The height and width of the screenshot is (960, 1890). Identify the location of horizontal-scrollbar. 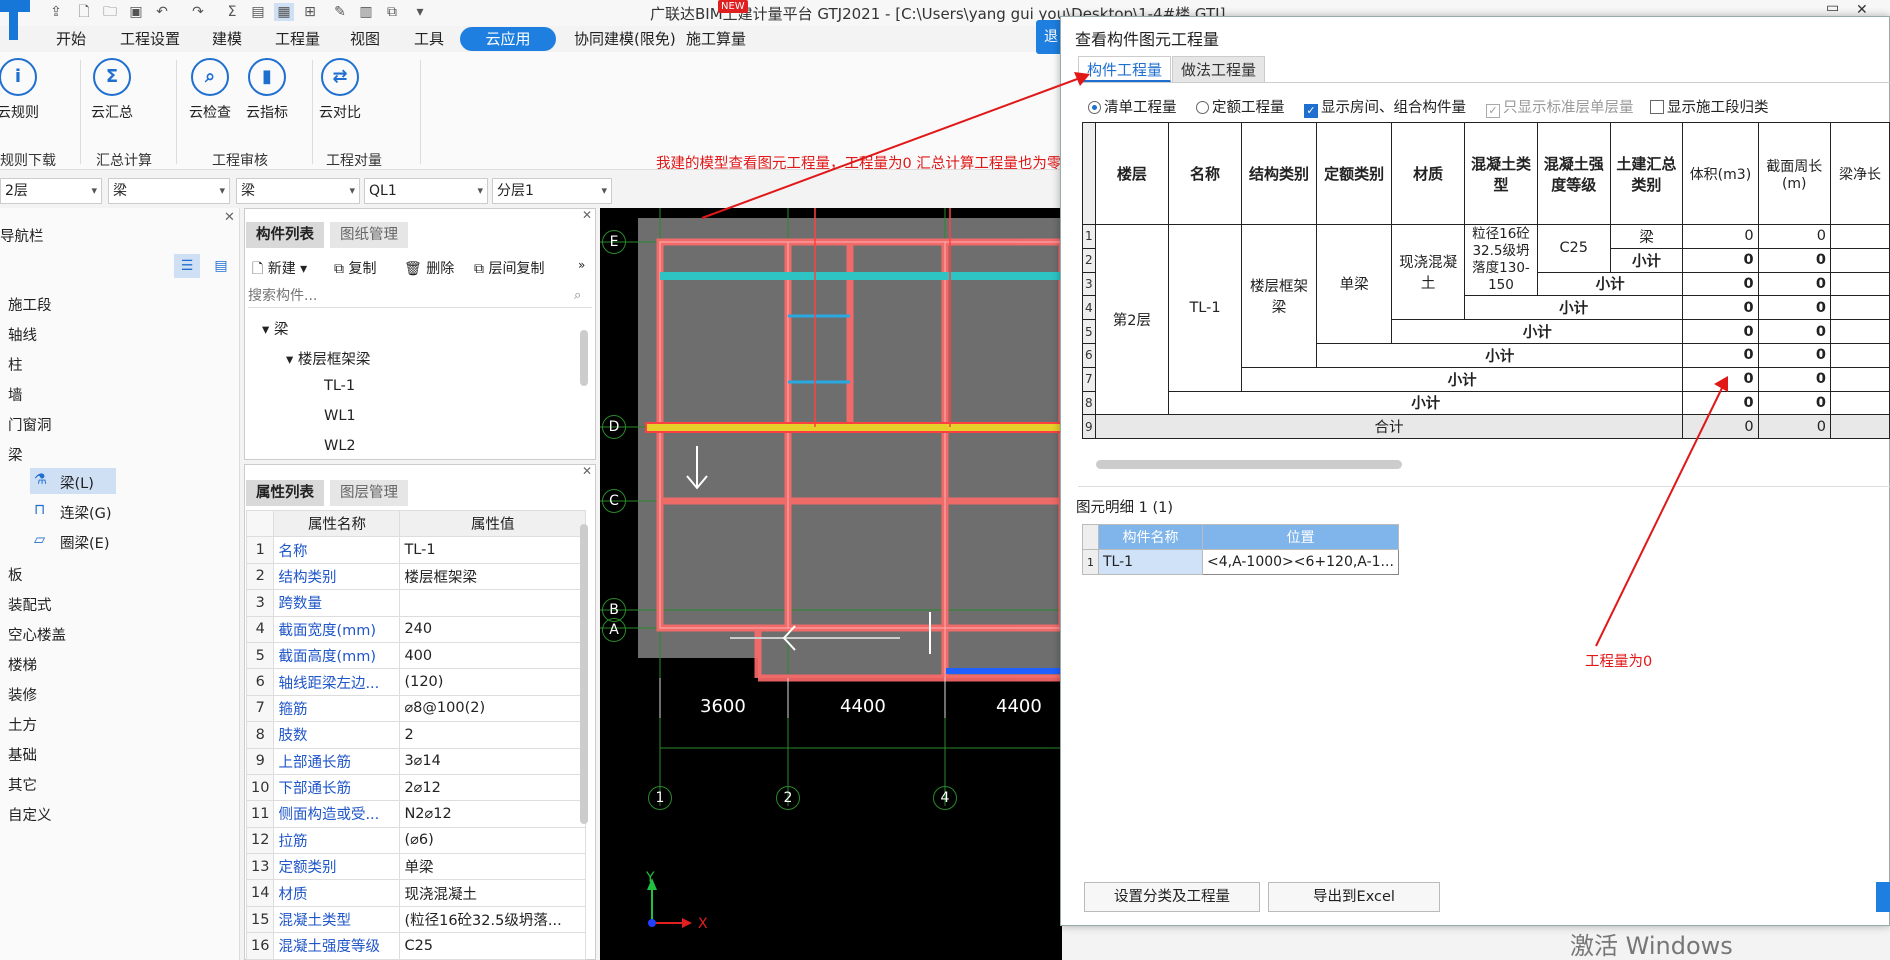
(1249, 464).